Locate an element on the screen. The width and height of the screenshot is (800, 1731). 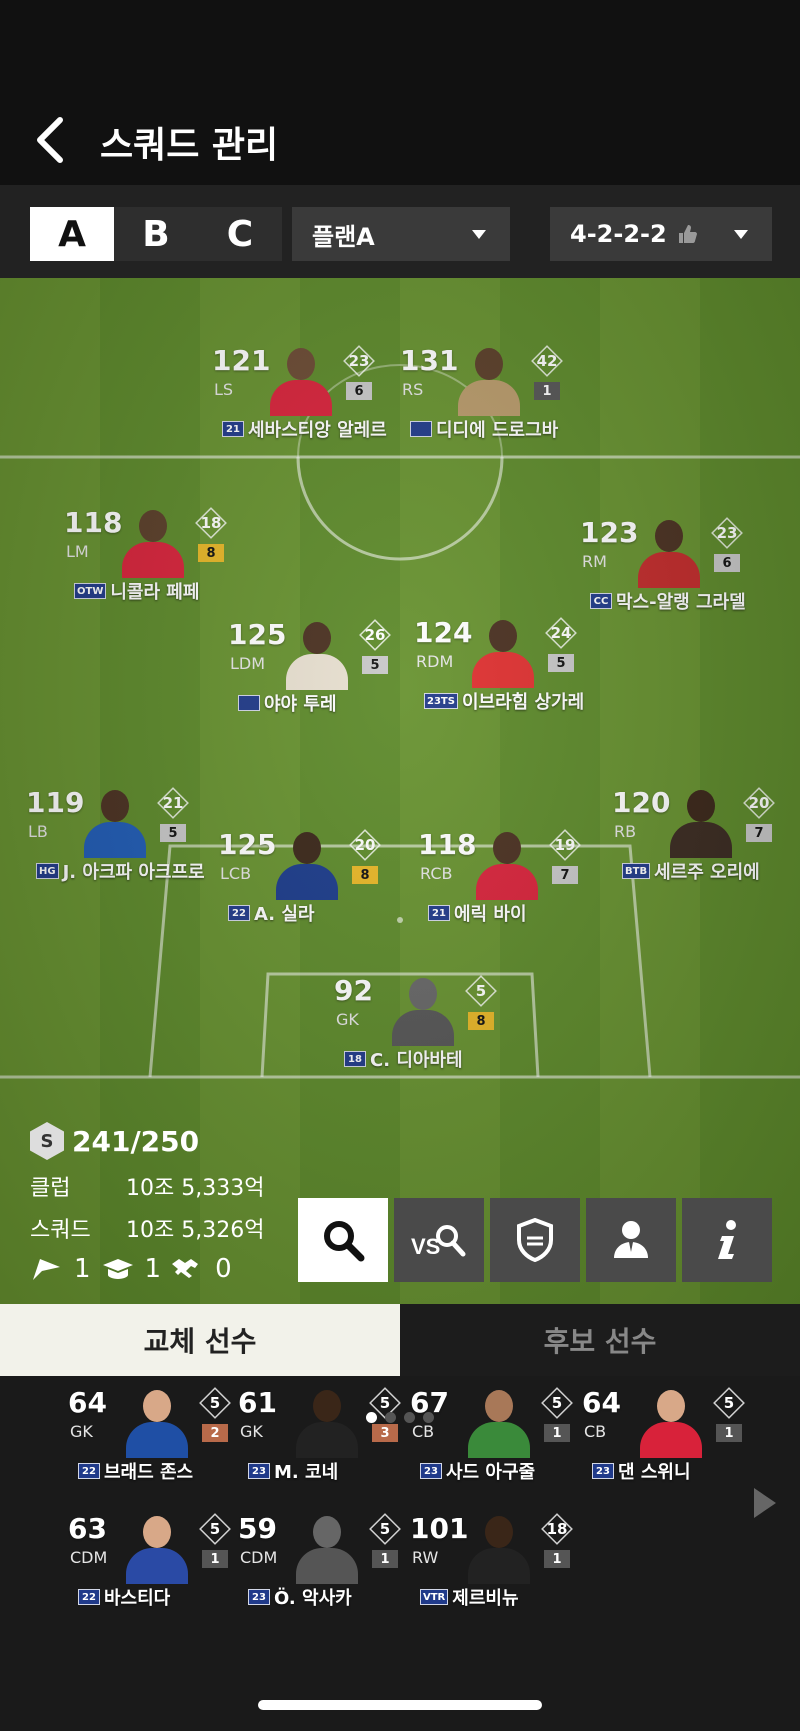
player-card: 118 LM 18 8 OTW 니콜라 페페 is located at coordinates (174, 566).